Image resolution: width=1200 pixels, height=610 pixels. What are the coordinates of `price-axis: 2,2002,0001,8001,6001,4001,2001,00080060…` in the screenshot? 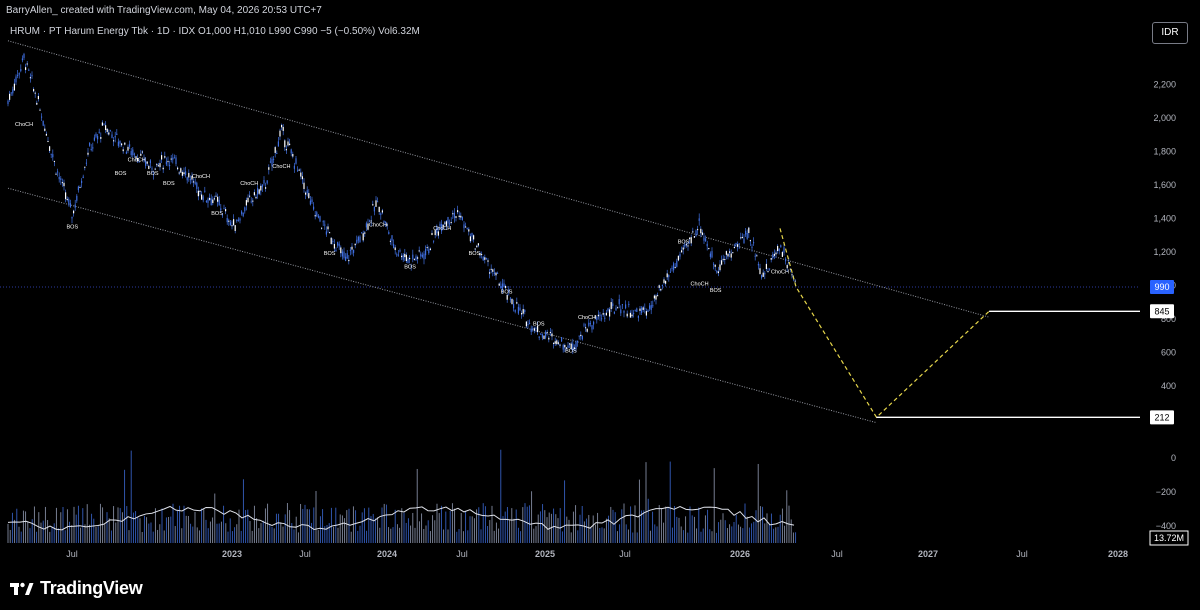 It's located at (1169, 312).